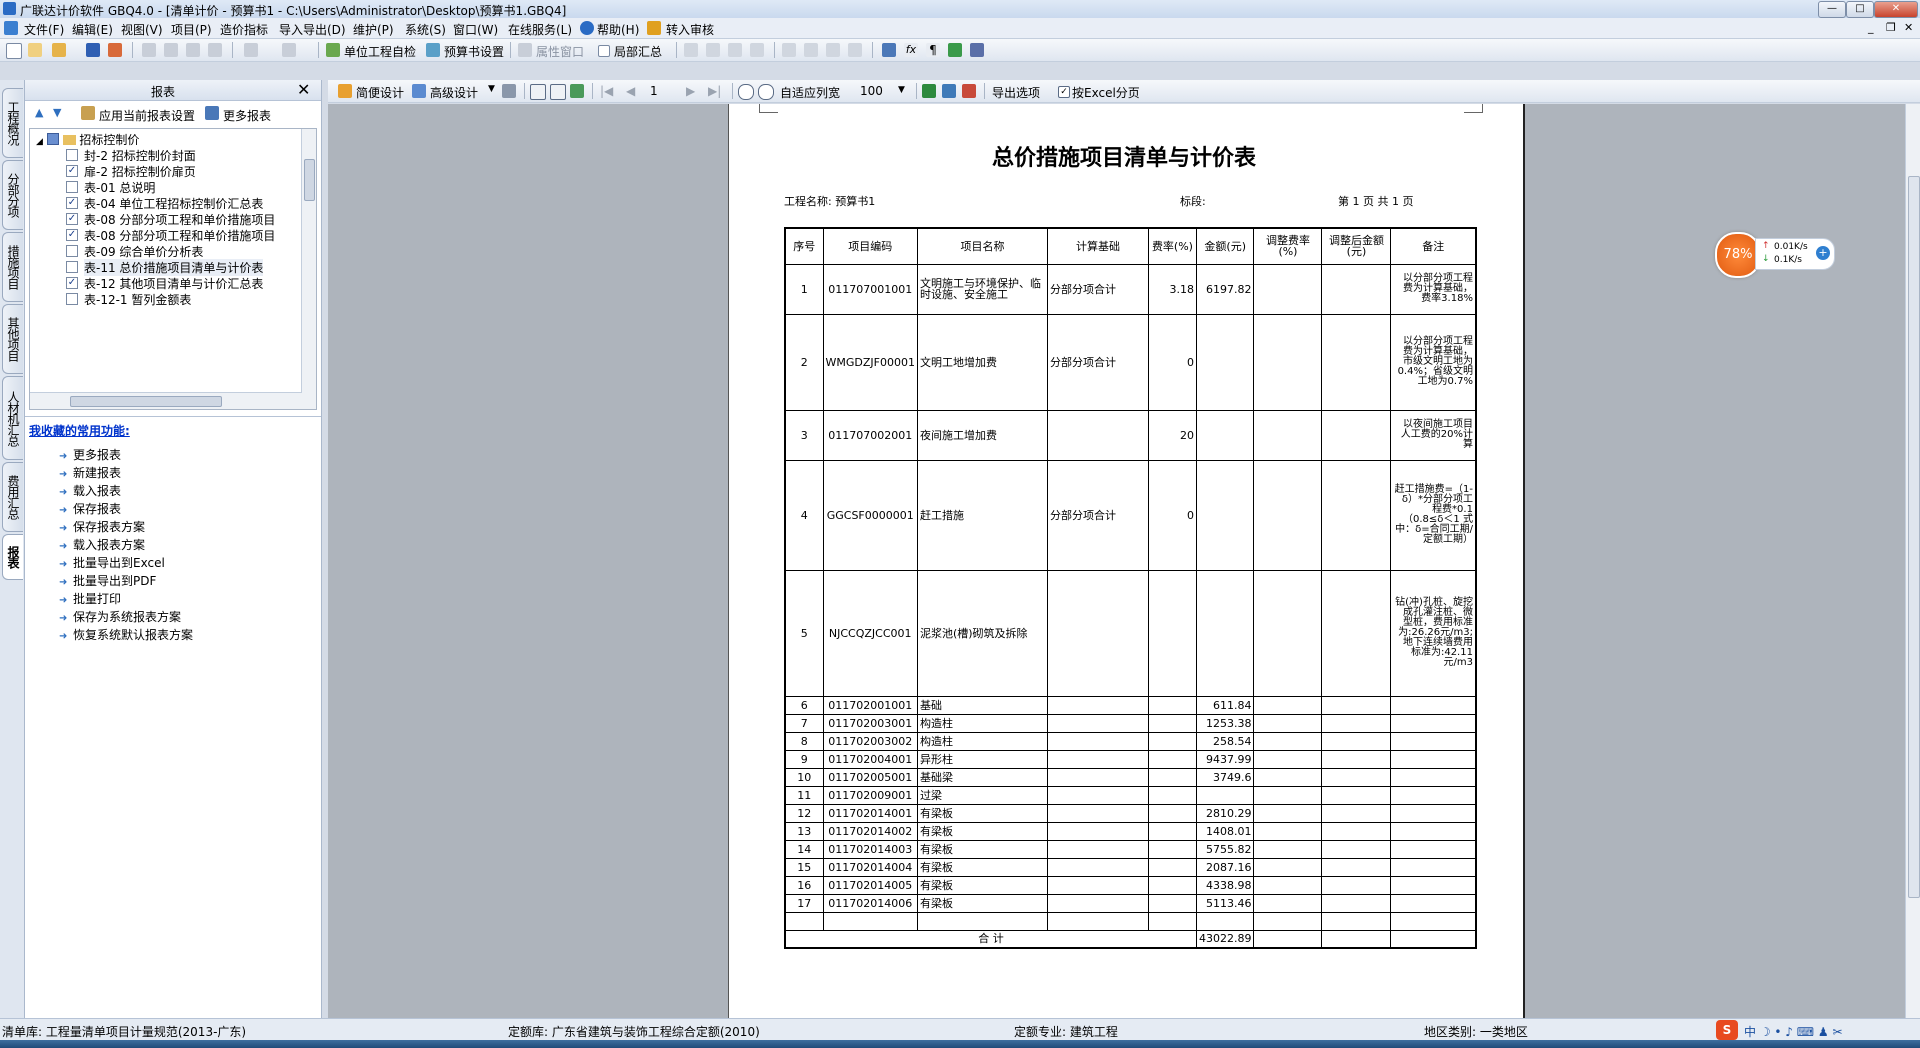  Describe the element at coordinates (1793, 1031) in the screenshot. I see `ime-mode-icon: 中 ☽ • ♪ ⌨ ♟ ✂` at that location.